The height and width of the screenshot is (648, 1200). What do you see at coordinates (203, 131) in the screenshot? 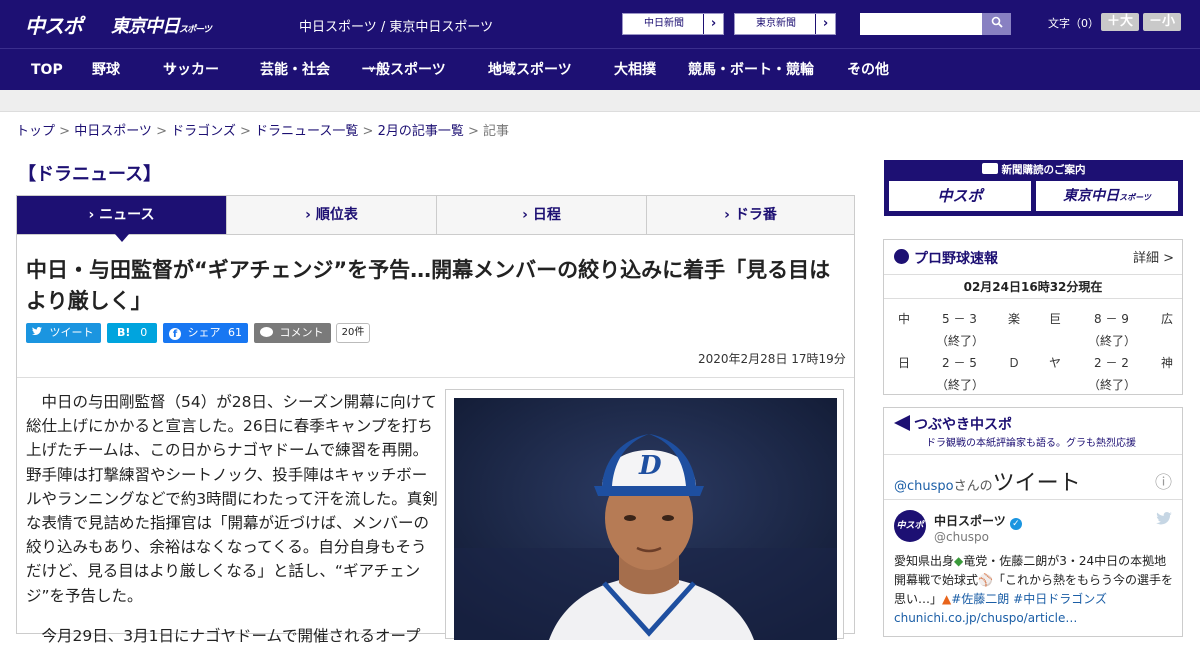
I see `breadcrumb-dragons: ドラゴンズ` at bounding box center [203, 131].